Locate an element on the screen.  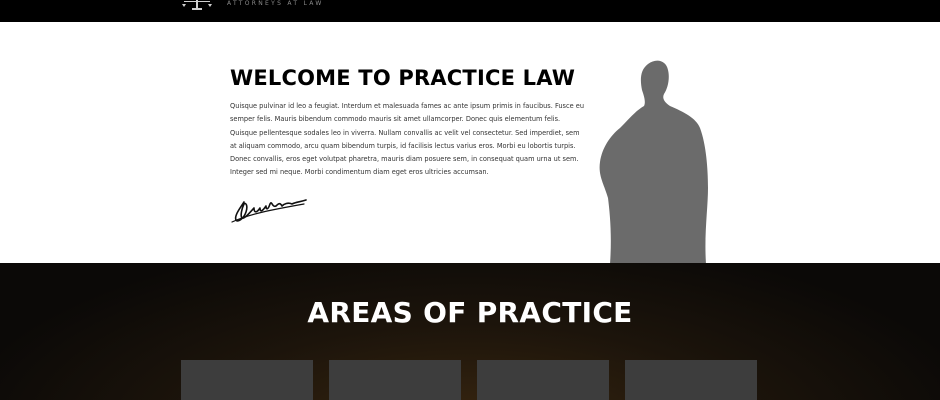
practice-cards is located at coordinates (470, 380).